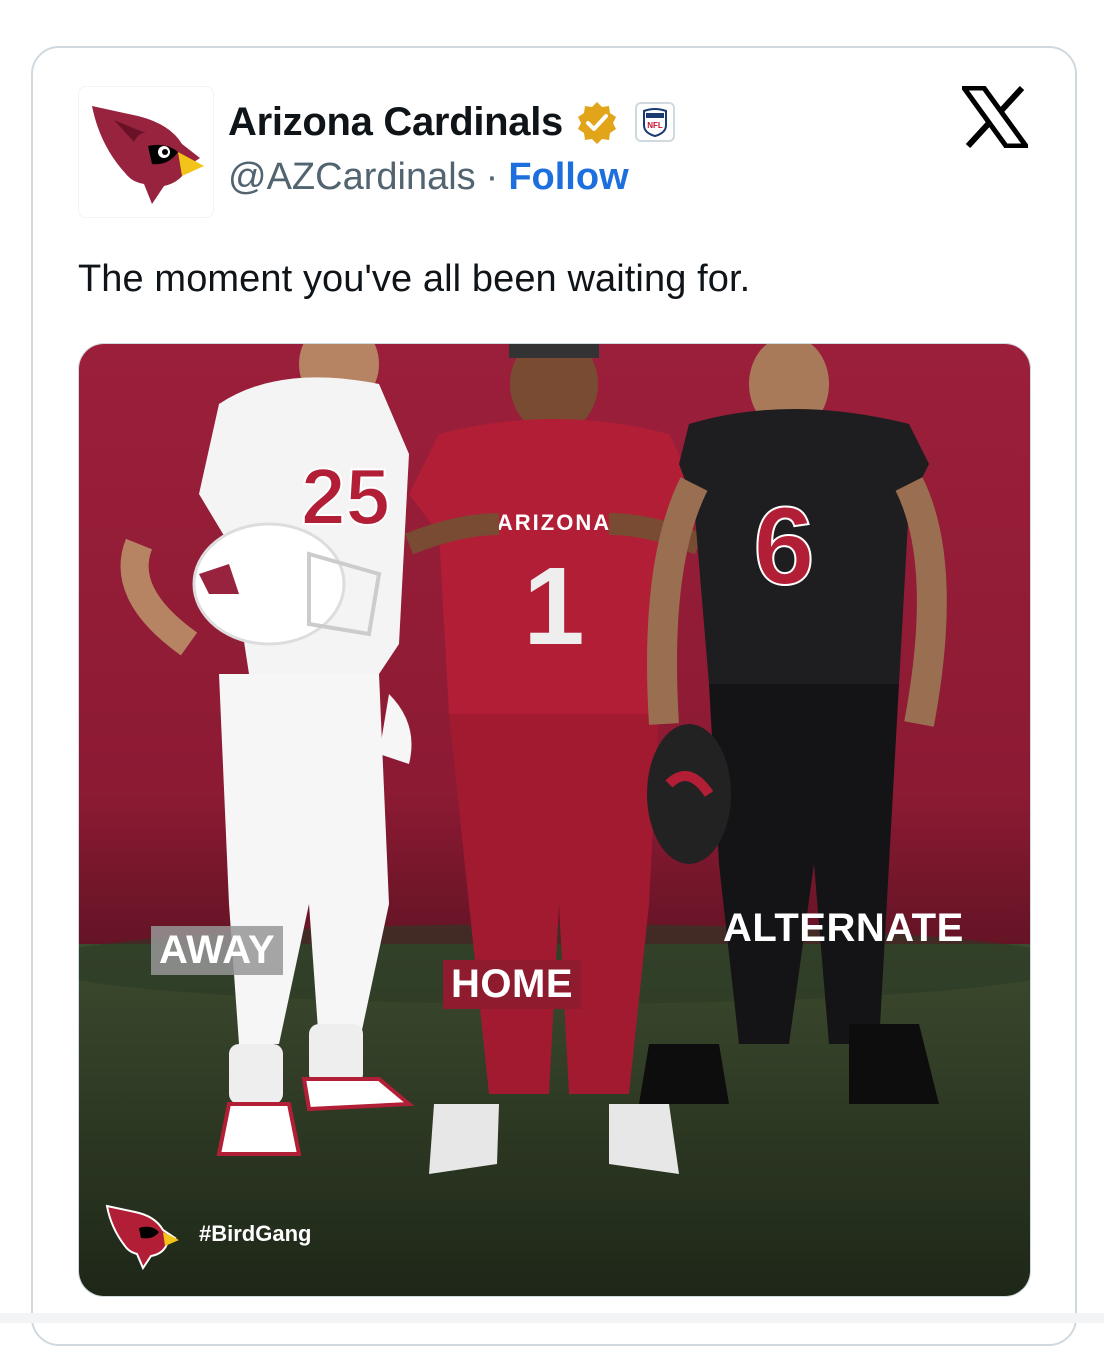 The height and width of the screenshot is (1346, 1104). What do you see at coordinates (553, 606) in the screenshot?
I see `svg-text: 1` at bounding box center [553, 606].